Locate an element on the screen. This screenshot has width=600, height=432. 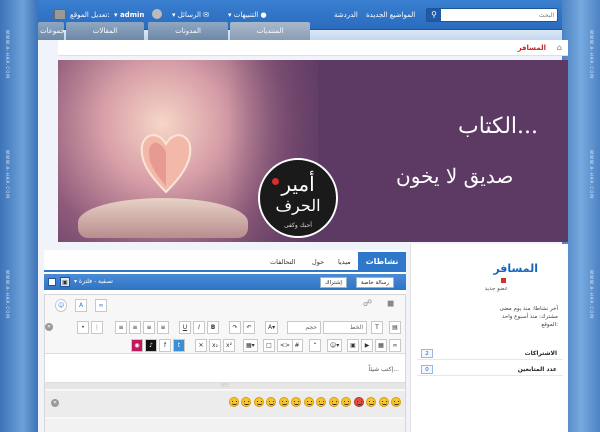
logo-line2: الحرف is located at coordinates (298, 205).